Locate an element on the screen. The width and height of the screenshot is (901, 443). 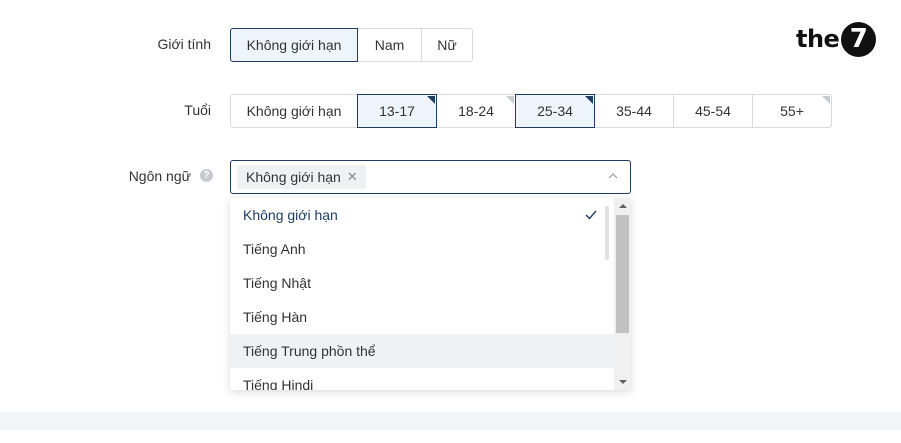
age-option-25-34: 25-34 is located at coordinates (555, 111).